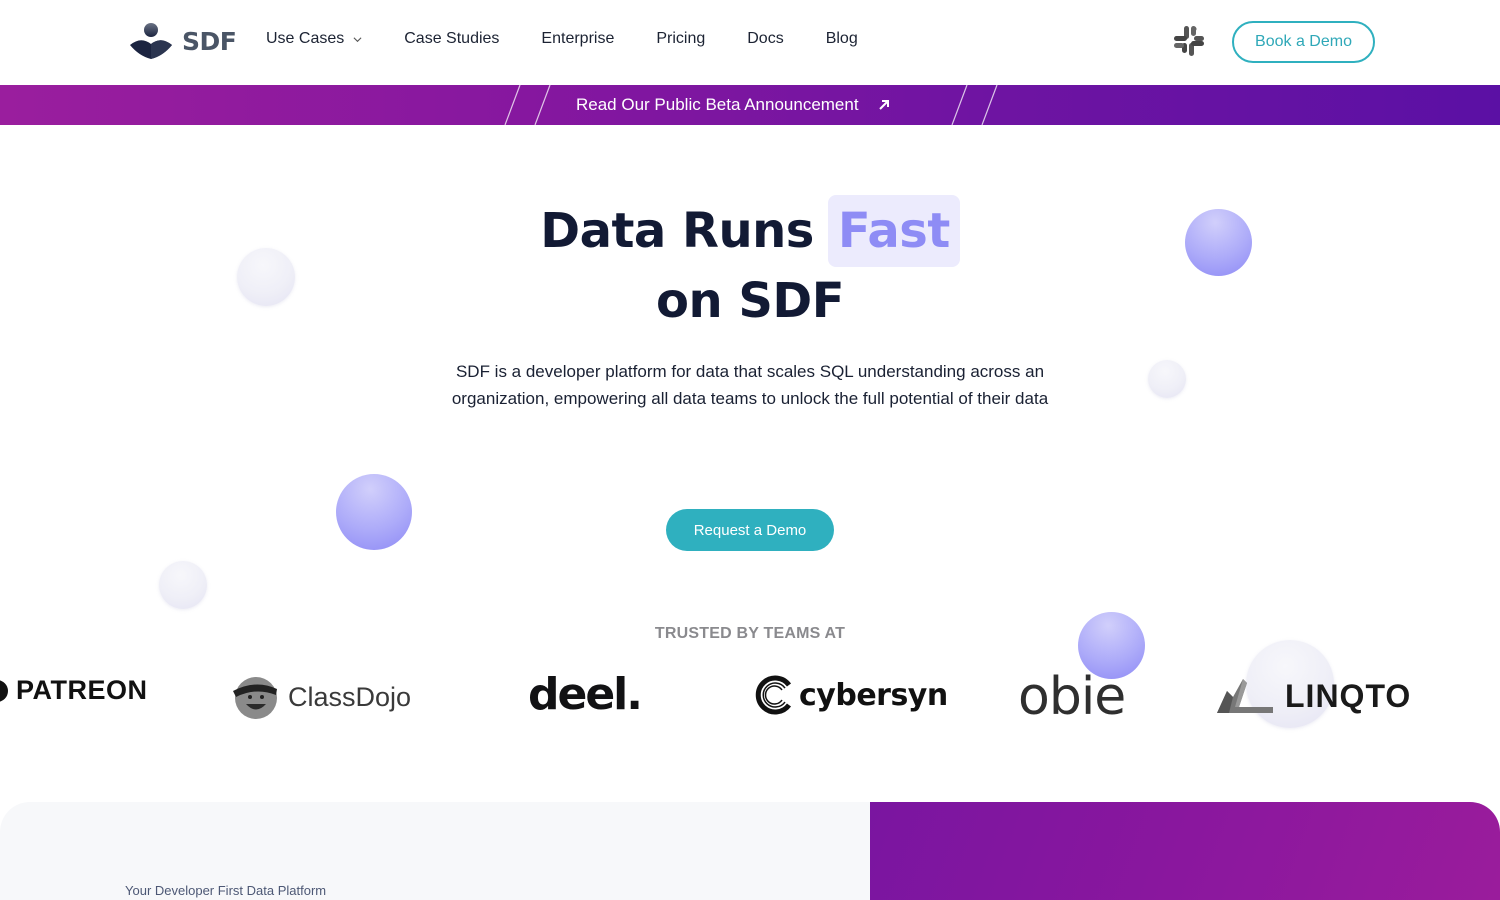 This screenshot has width=1500, height=900. What do you see at coordinates (451, 39) in the screenshot?
I see `nav-case-studies: Case Studies` at bounding box center [451, 39].